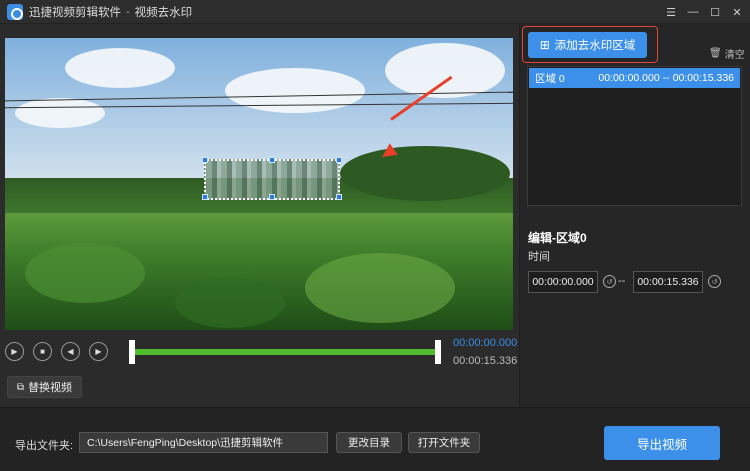 This screenshot has height=471, width=750. I want to click on playback-controls: ▶ ■ ◀ ▶, so click(56, 351).